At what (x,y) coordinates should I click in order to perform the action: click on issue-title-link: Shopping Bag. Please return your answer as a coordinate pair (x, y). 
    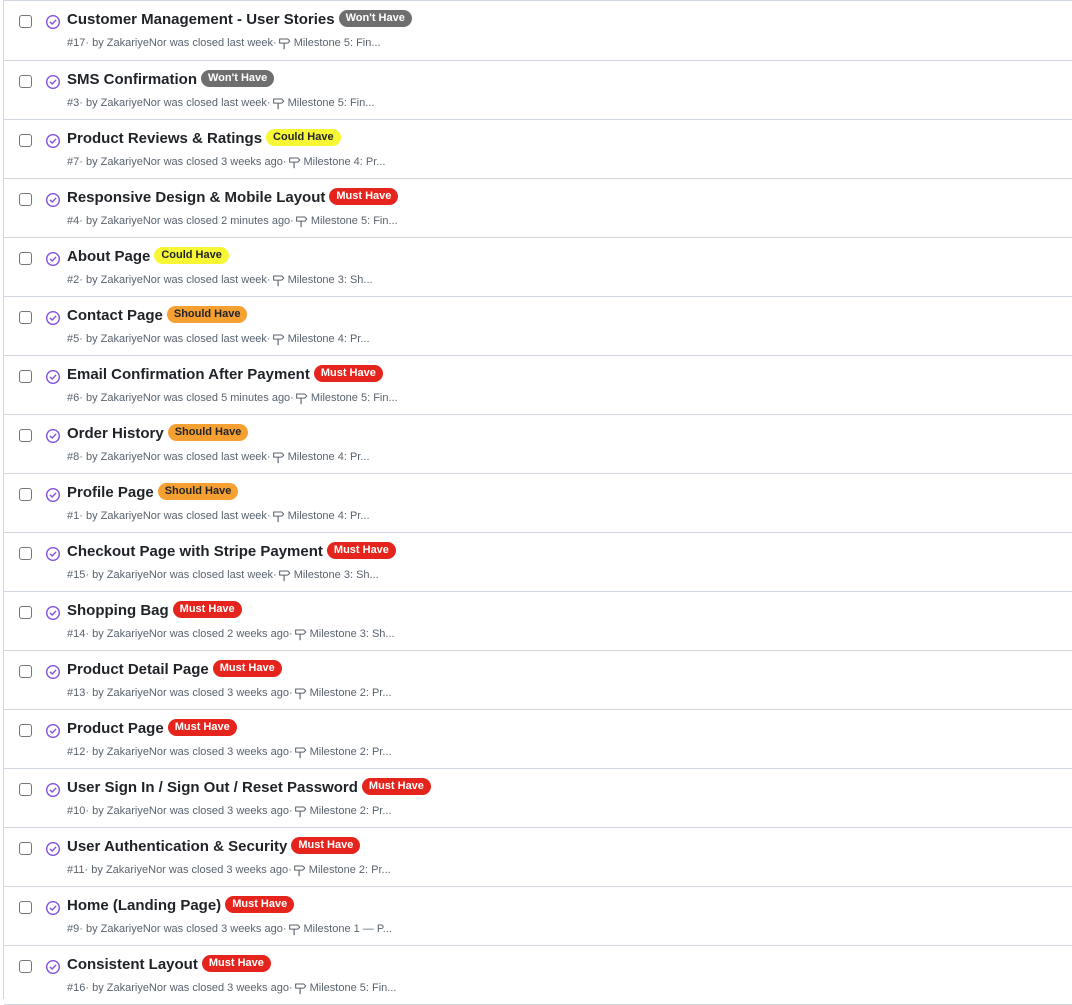
    Looking at the image, I should click on (118, 611).